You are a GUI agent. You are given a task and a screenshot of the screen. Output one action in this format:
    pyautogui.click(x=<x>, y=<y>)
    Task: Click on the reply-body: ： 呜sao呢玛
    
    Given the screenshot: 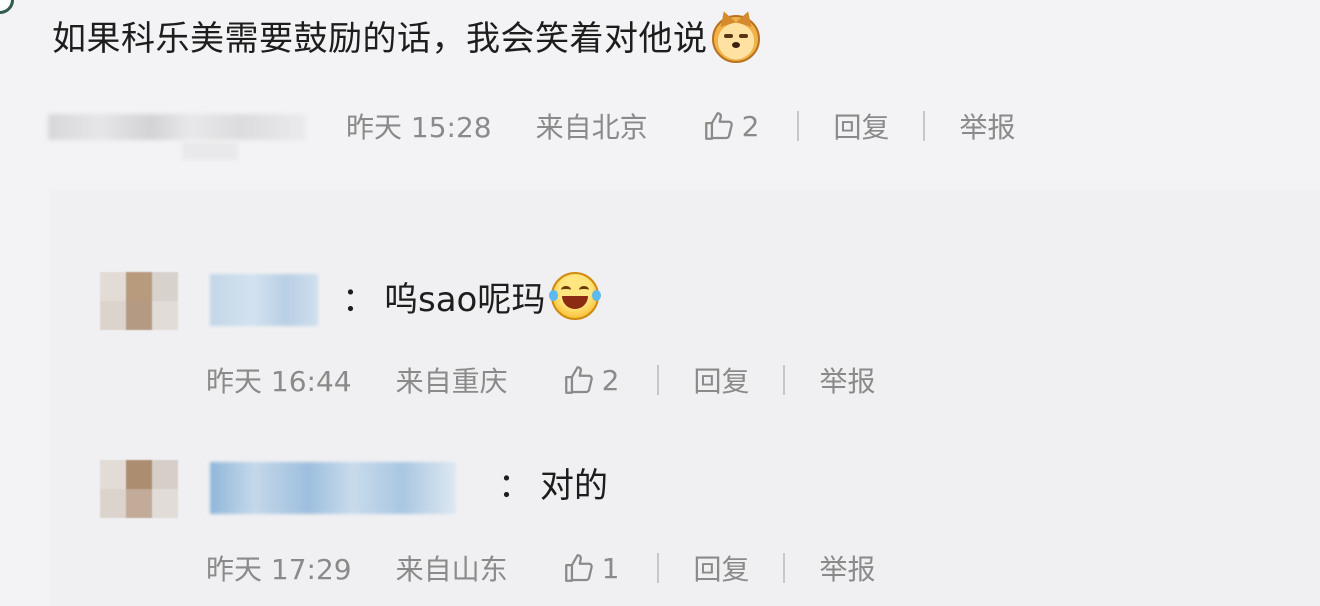 What is the action you would take?
    pyautogui.click(x=472, y=296)
    